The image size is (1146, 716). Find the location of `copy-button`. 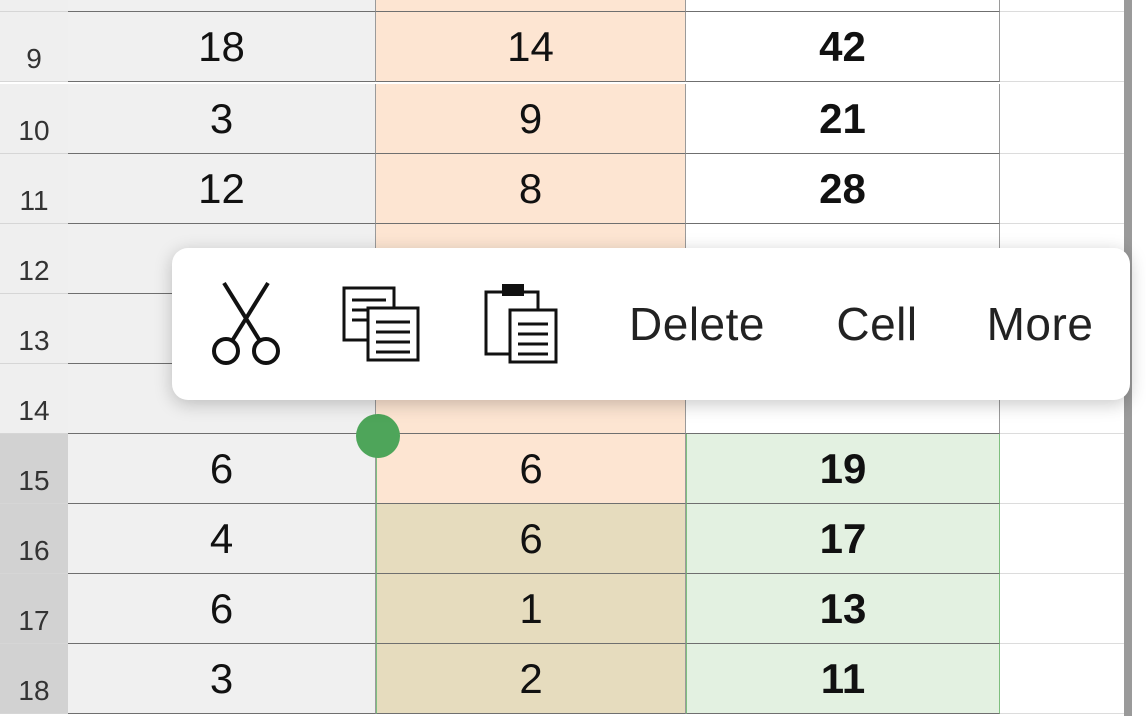

copy-button is located at coordinates (382, 324).